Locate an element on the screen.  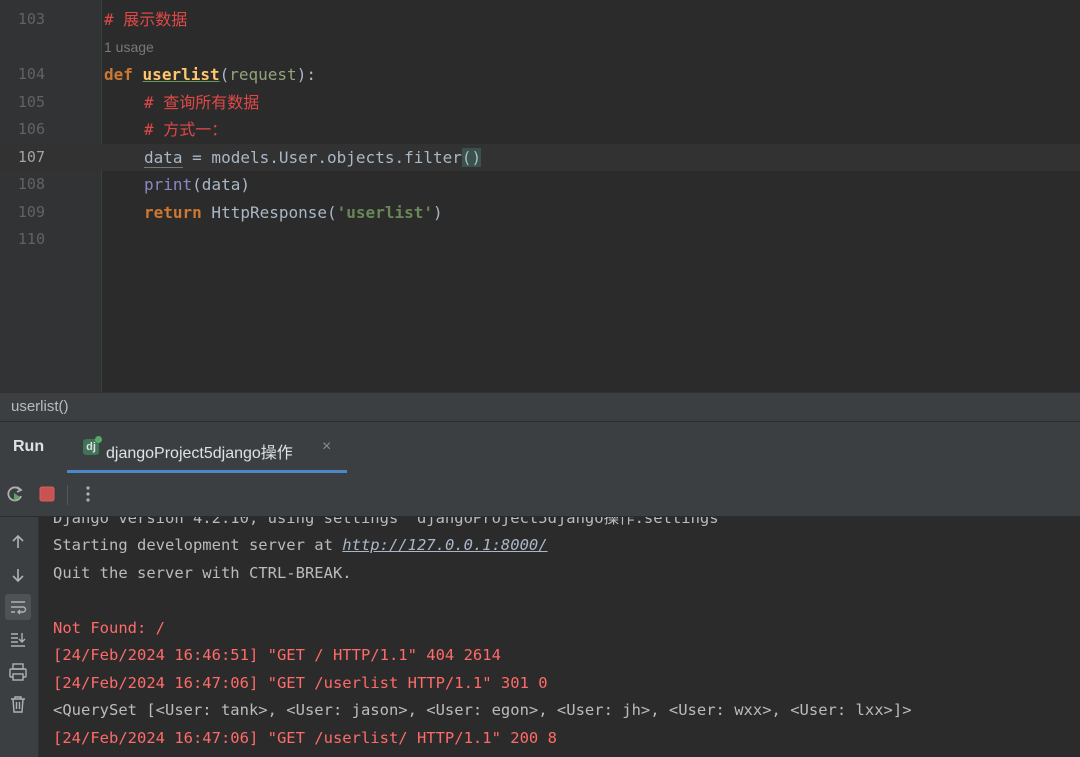
line-number: 105 is located at coordinates (31, 102).